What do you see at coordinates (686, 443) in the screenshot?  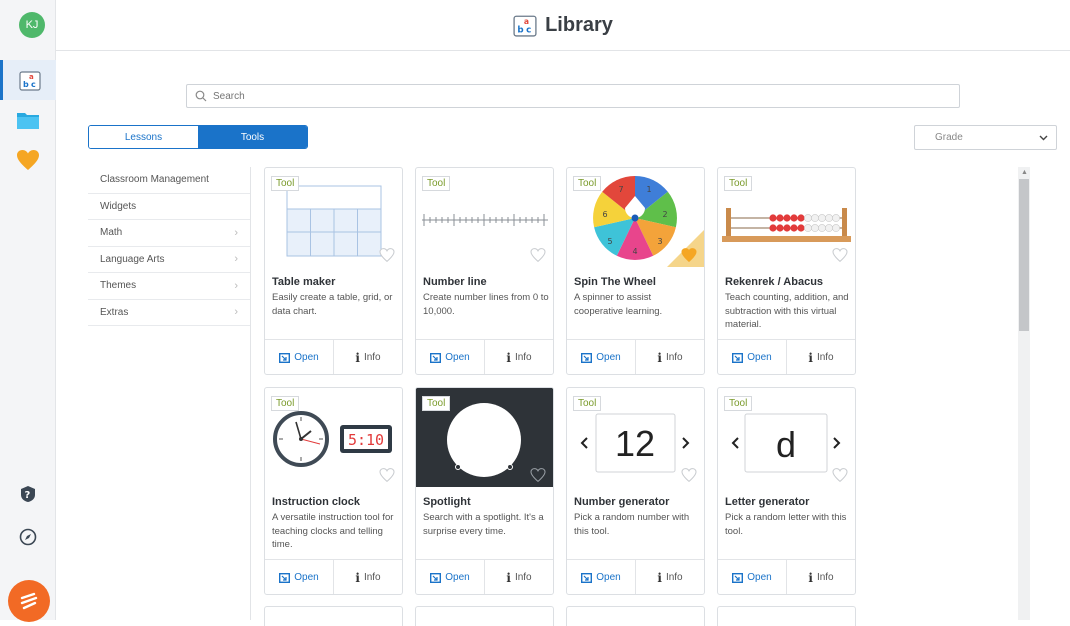 I see `chevron-right-icon` at bounding box center [686, 443].